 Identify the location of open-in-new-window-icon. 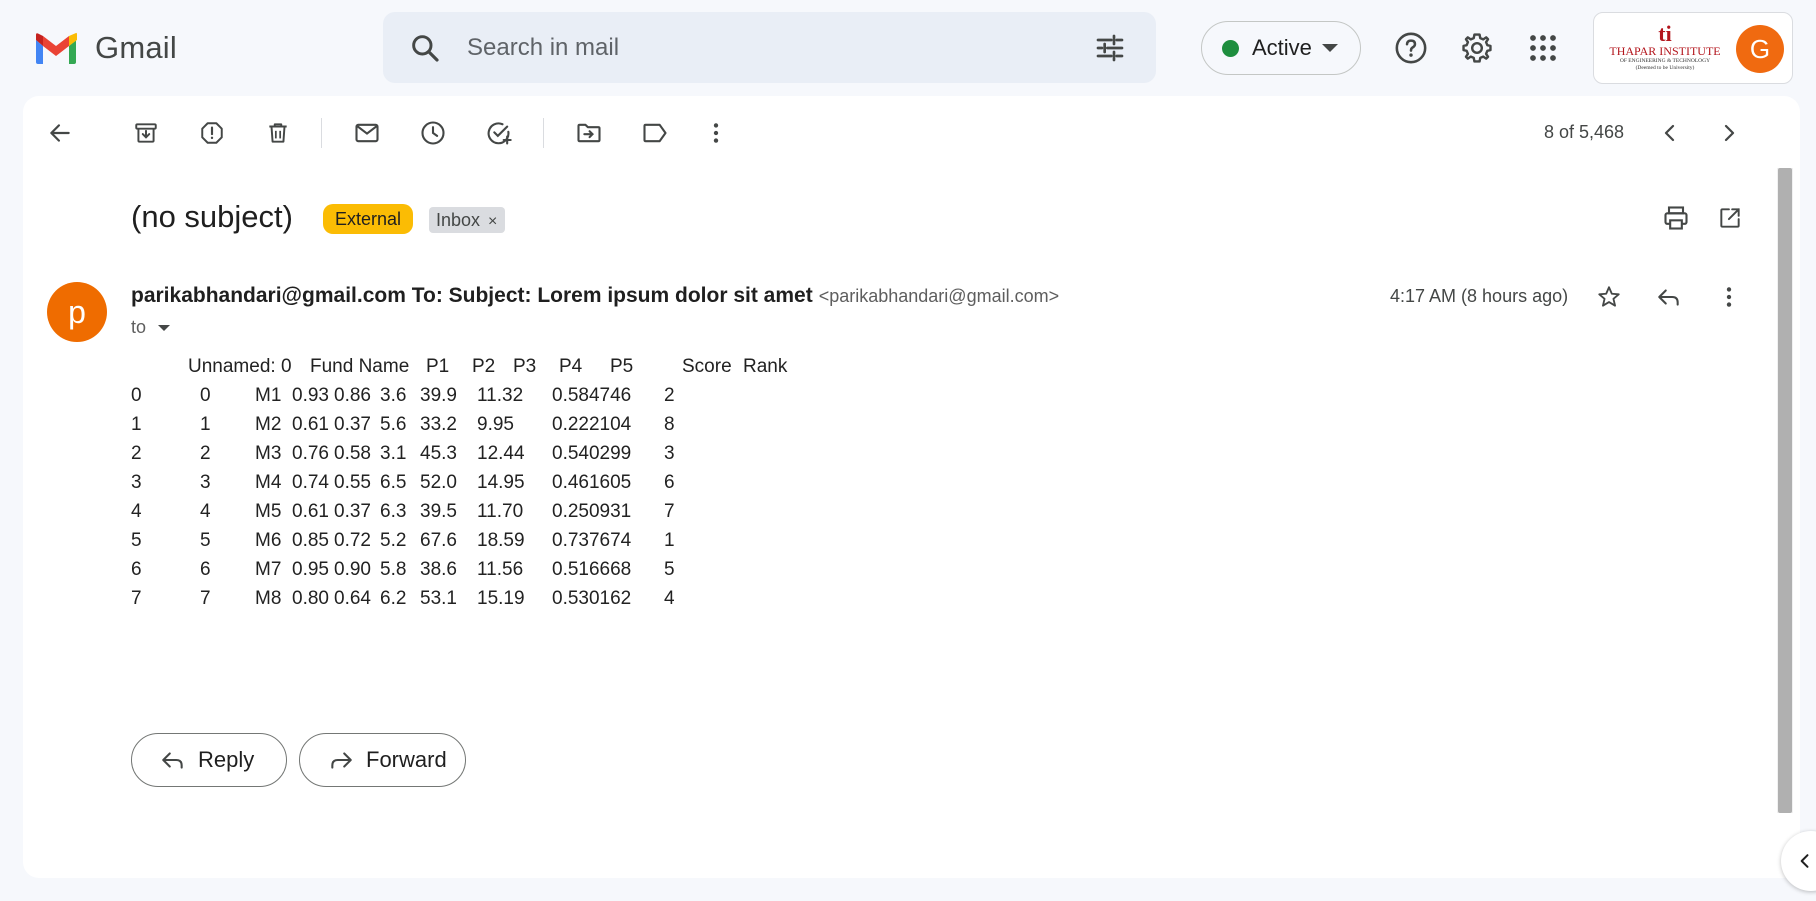
(1730, 218).